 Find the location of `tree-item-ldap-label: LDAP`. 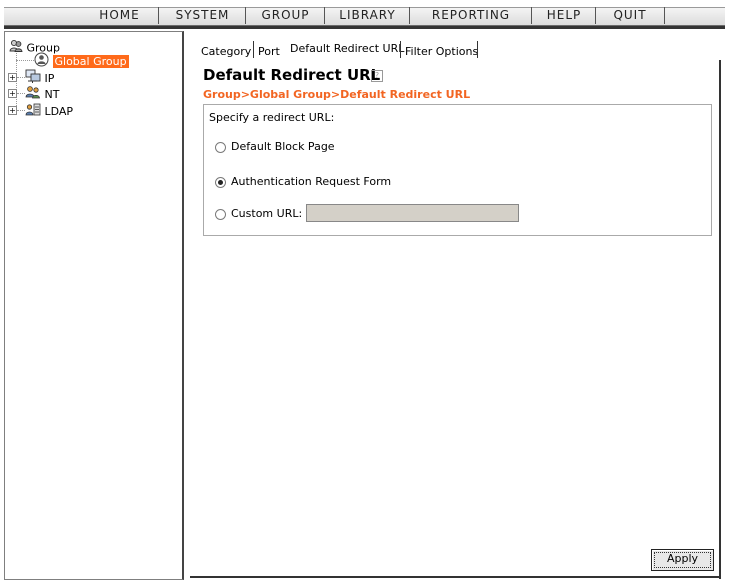

tree-item-ldap-label: LDAP is located at coordinates (59, 111).